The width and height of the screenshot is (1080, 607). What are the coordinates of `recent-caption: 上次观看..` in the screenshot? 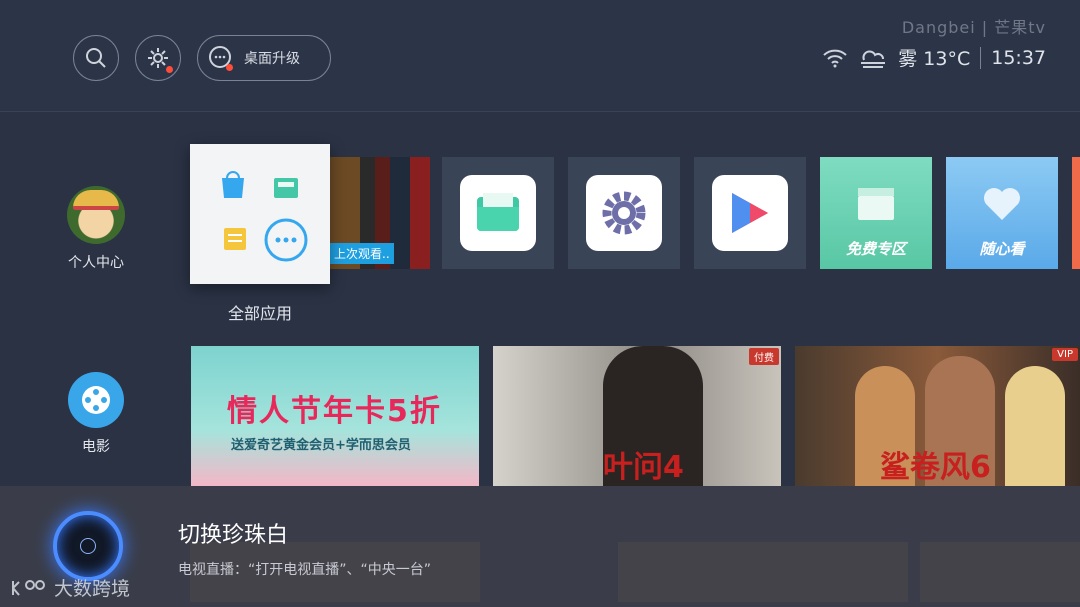 It's located at (362, 253).